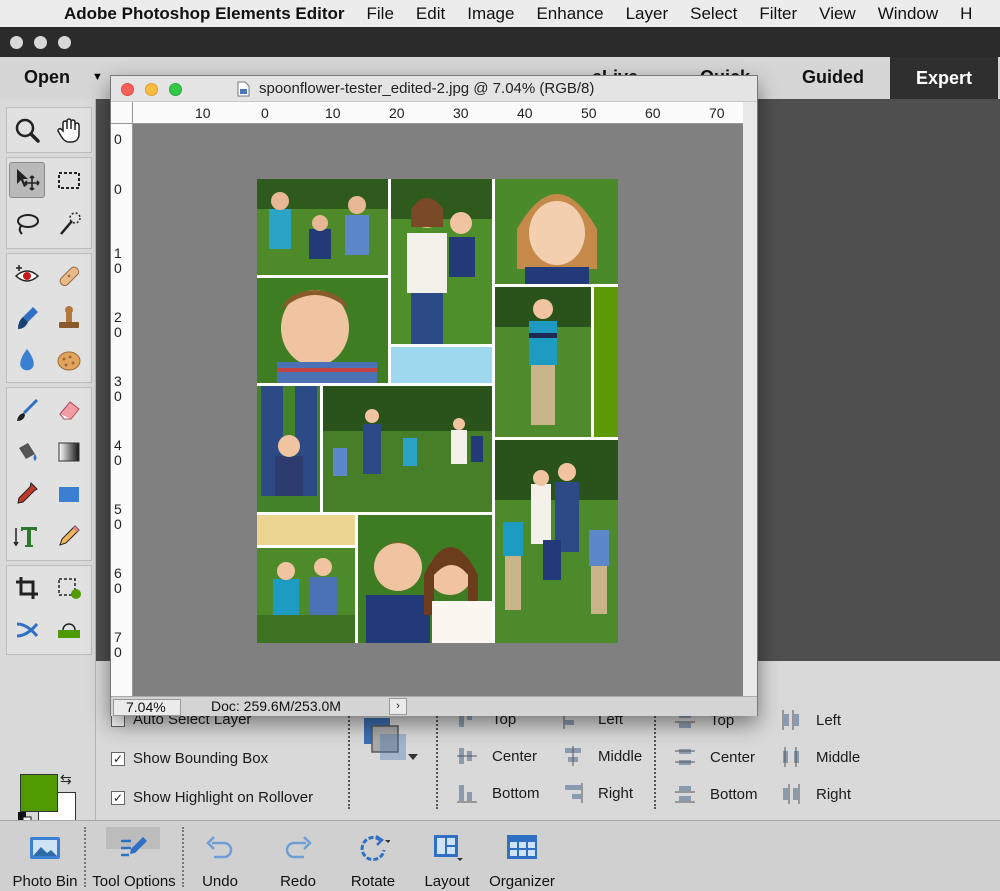  Describe the element at coordinates (64, 42) in the screenshot. I see `app-zoom-button` at that location.